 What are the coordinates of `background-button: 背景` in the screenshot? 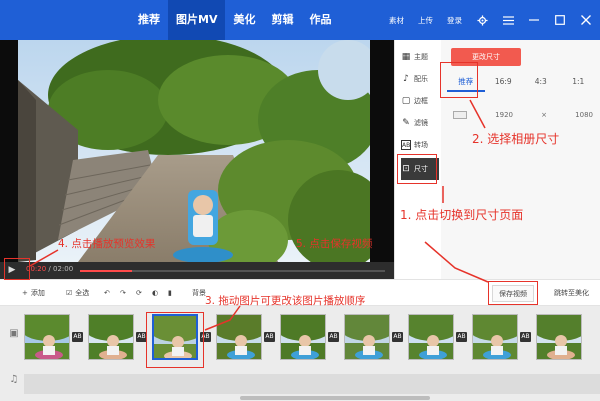 It's located at (199, 293).